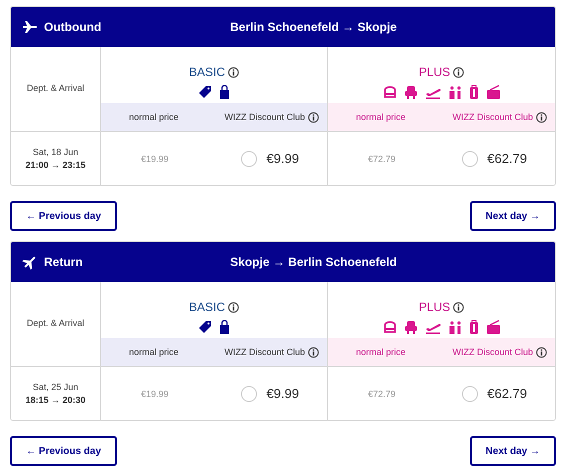 The image size is (562, 472). What do you see at coordinates (63, 262) in the screenshot?
I see `direction-title: Return` at bounding box center [63, 262].